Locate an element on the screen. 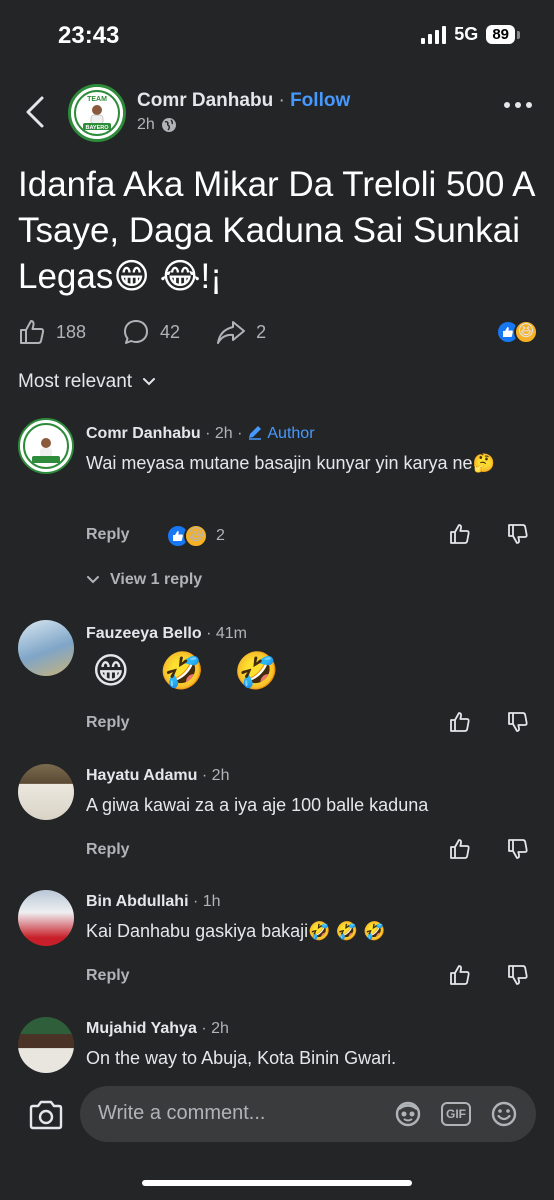 This screenshot has width=554, height=1200. post-header: TEAM BAYERO Comr Danhabu · Follow 2h is located at coordinates (277, 112).